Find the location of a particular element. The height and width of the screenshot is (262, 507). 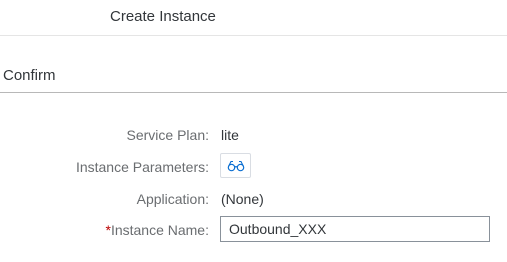

dialog-header: Create Instance is located at coordinates (253, 18).